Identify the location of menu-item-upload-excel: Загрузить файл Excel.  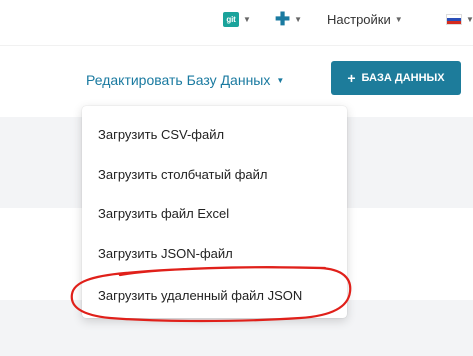
(163, 213).